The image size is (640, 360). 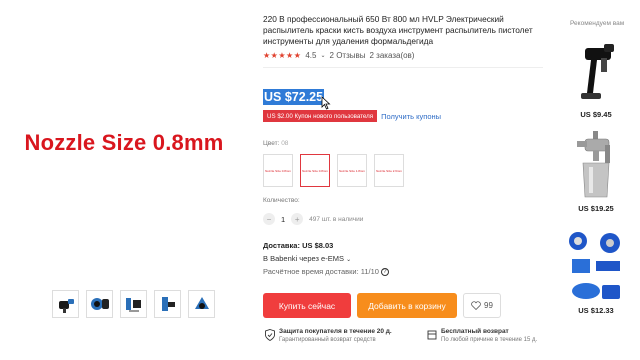 I want to click on delivery-time-row: Расчётное время доставки: 11/10 ?, so click(x=326, y=271).